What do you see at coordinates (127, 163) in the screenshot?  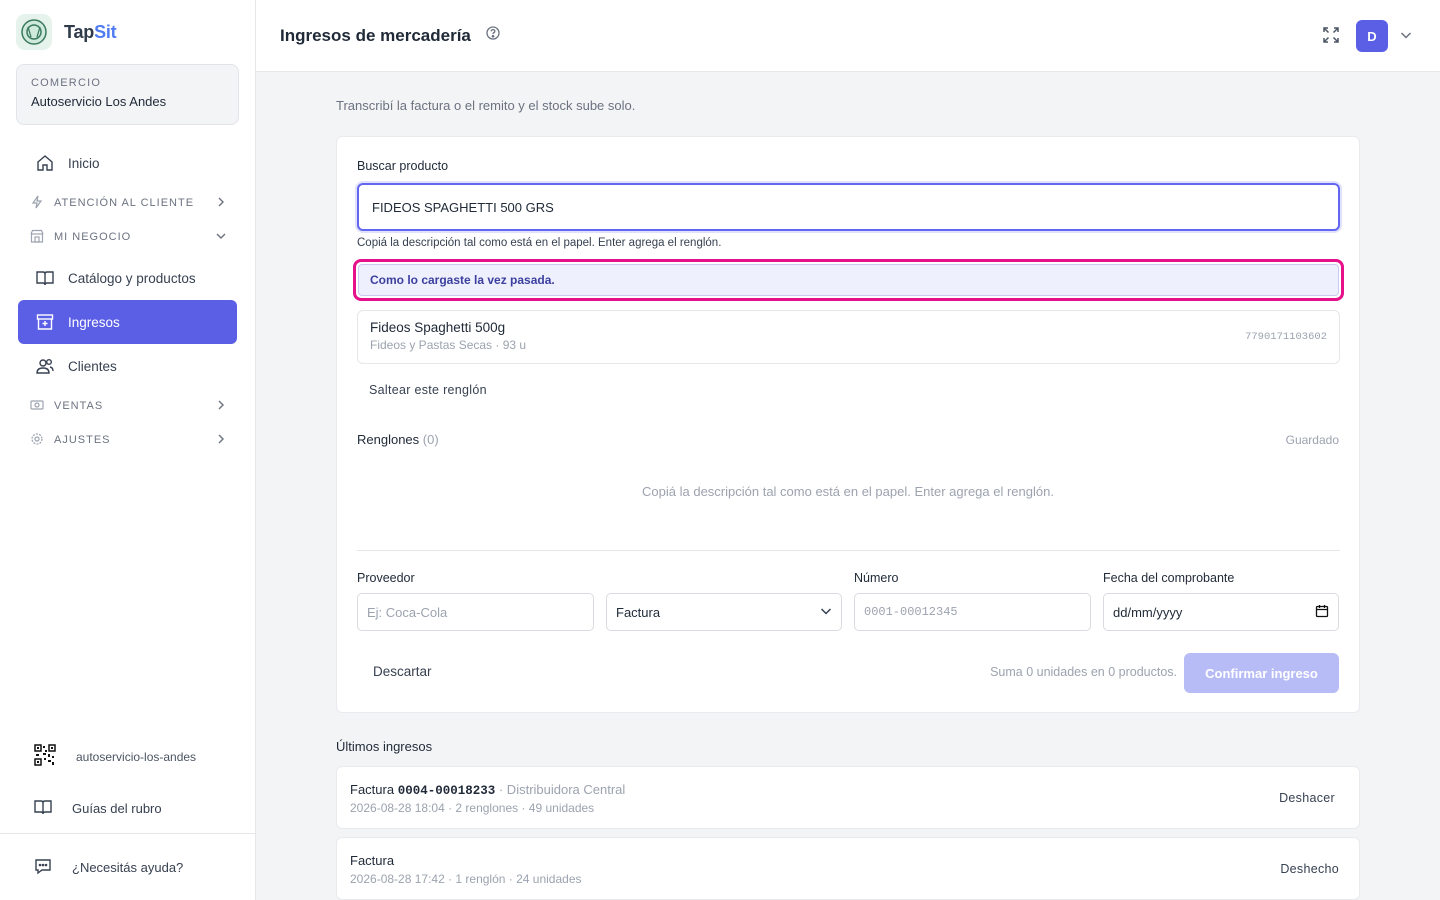 I see `sidebar-item-inicio: Inicio` at bounding box center [127, 163].